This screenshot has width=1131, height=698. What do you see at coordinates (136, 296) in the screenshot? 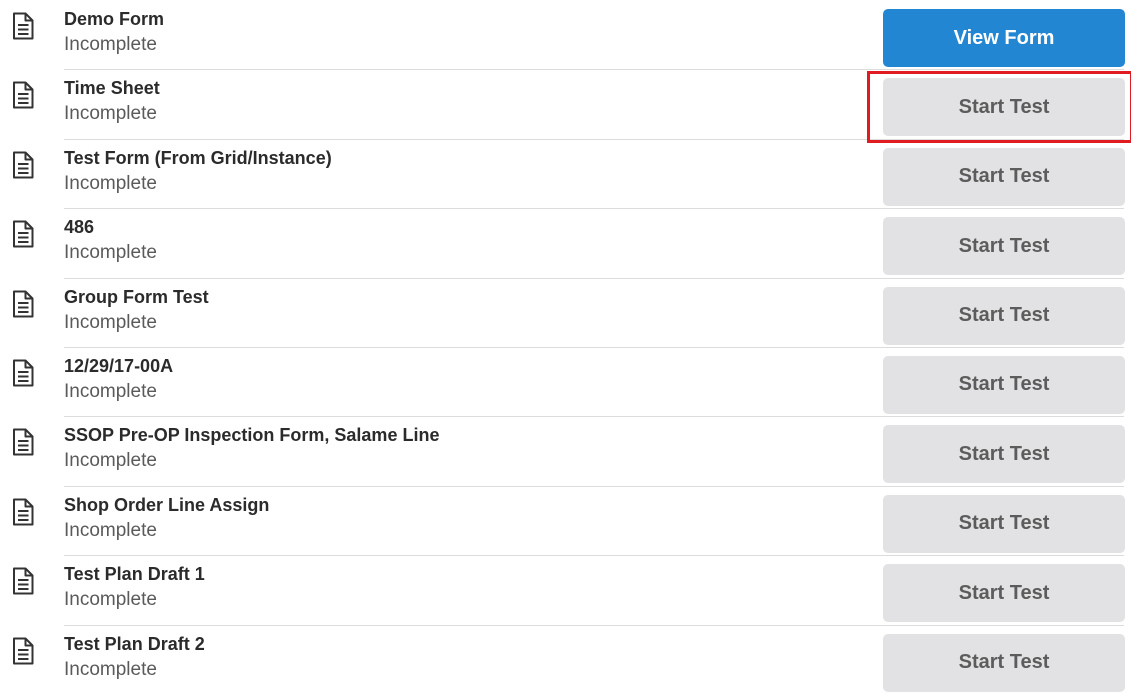
I see `form-name: Group Form Test` at bounding box center [136, 296].